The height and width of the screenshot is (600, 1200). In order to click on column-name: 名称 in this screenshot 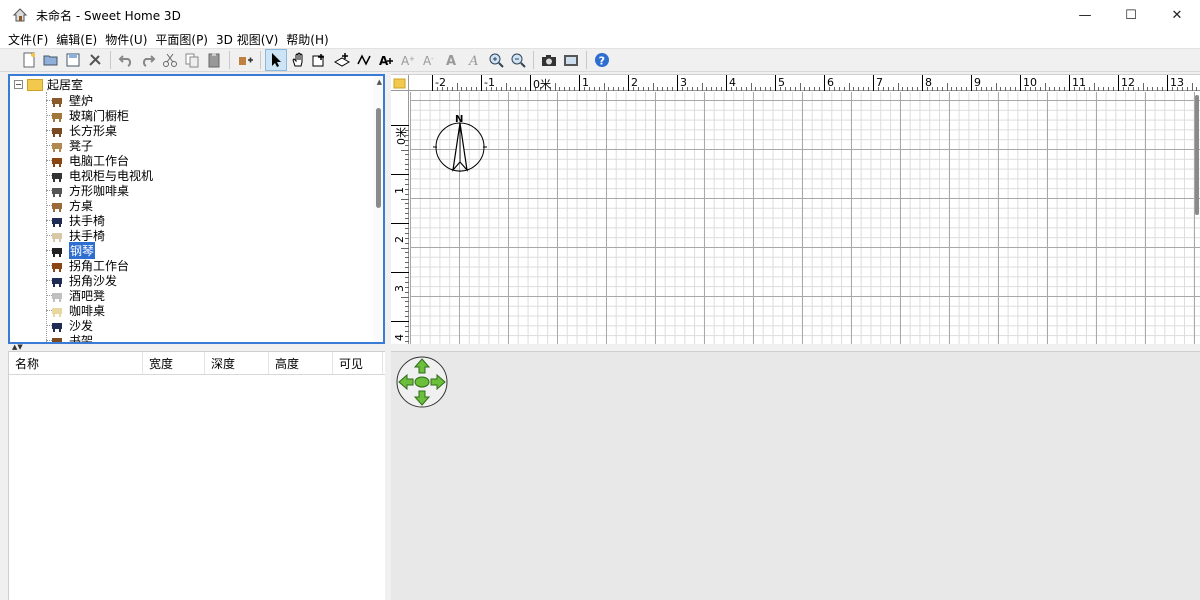, I will do `click(76, 363)`.